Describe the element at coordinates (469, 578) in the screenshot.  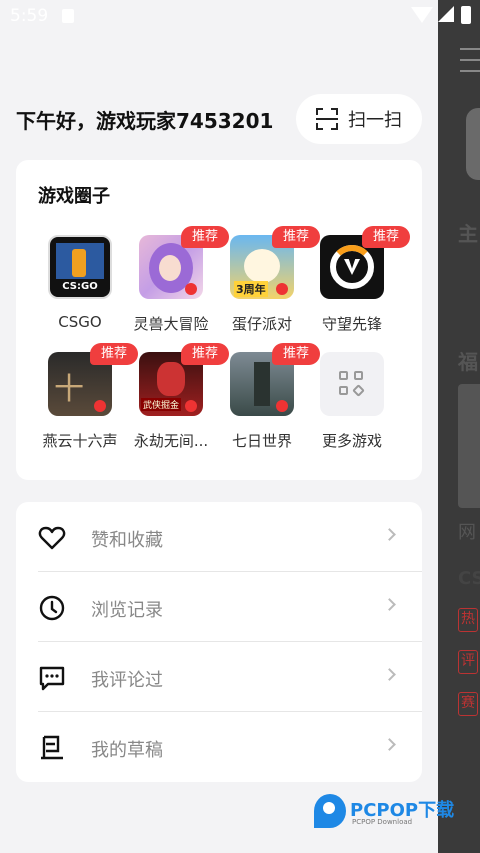
I see `background-heading-text: CS` at that location.